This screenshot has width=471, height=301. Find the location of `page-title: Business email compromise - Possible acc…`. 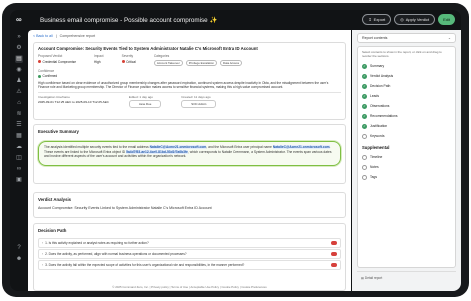

page-title: Business email compromise - Possible acc… is located at coordinates (128, 20).